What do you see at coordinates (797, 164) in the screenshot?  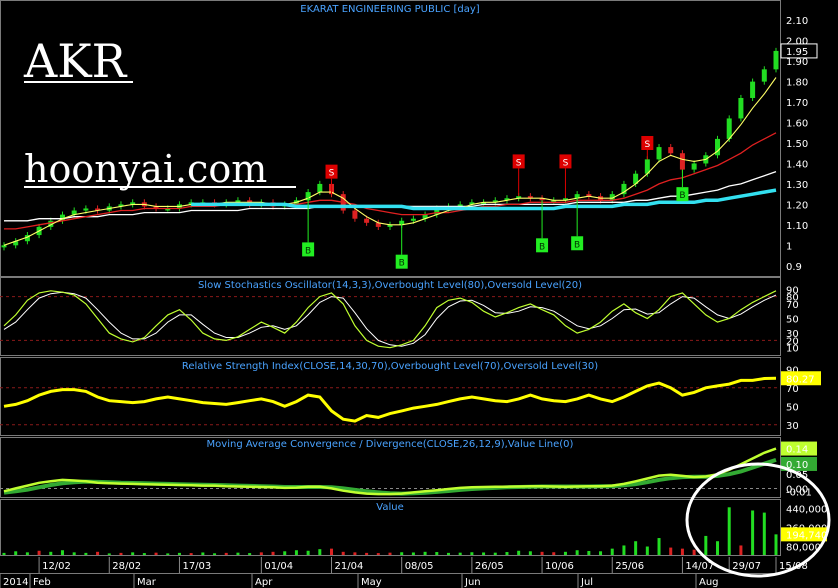 I see `price-tick-label: 1.40` at bounding box center [797, 164].